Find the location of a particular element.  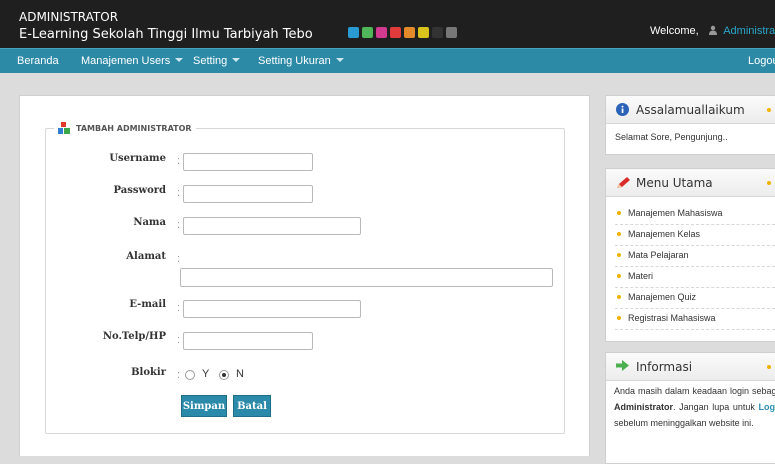

info-title: Informasi is located at coordinates (664, 367).